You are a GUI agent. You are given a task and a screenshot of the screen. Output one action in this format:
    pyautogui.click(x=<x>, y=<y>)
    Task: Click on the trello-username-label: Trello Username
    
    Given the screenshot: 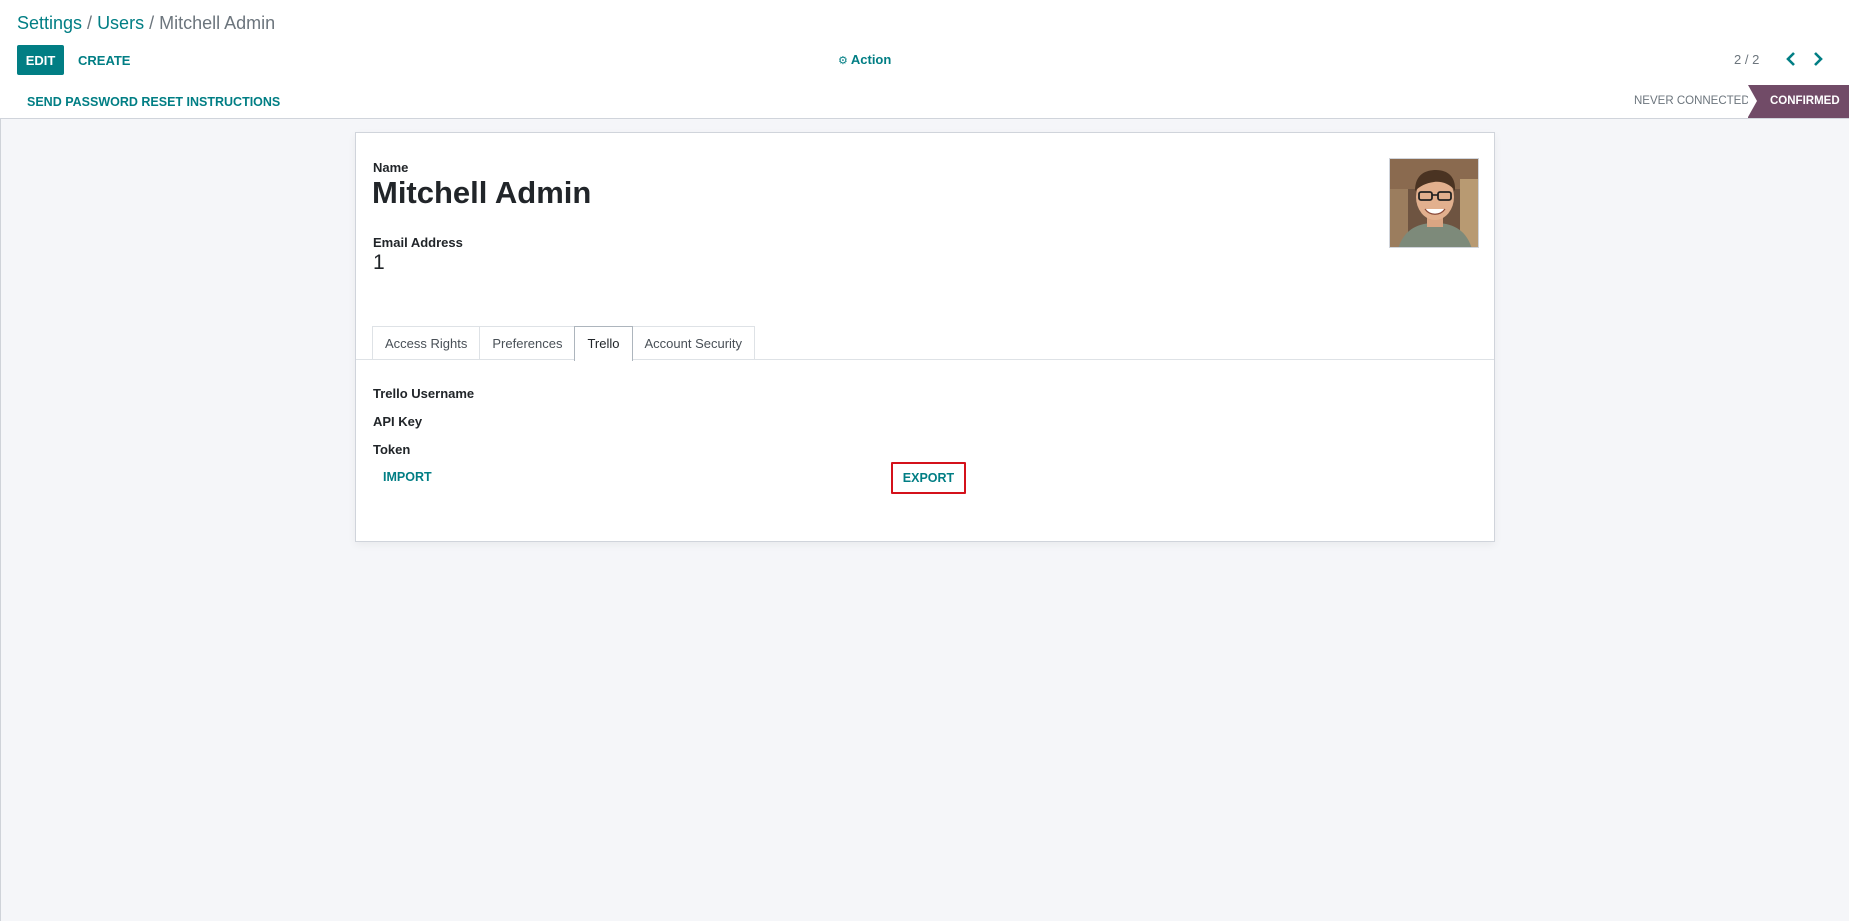 What is the action you would take?
    pyautogui.click(x=424, y=393)
    